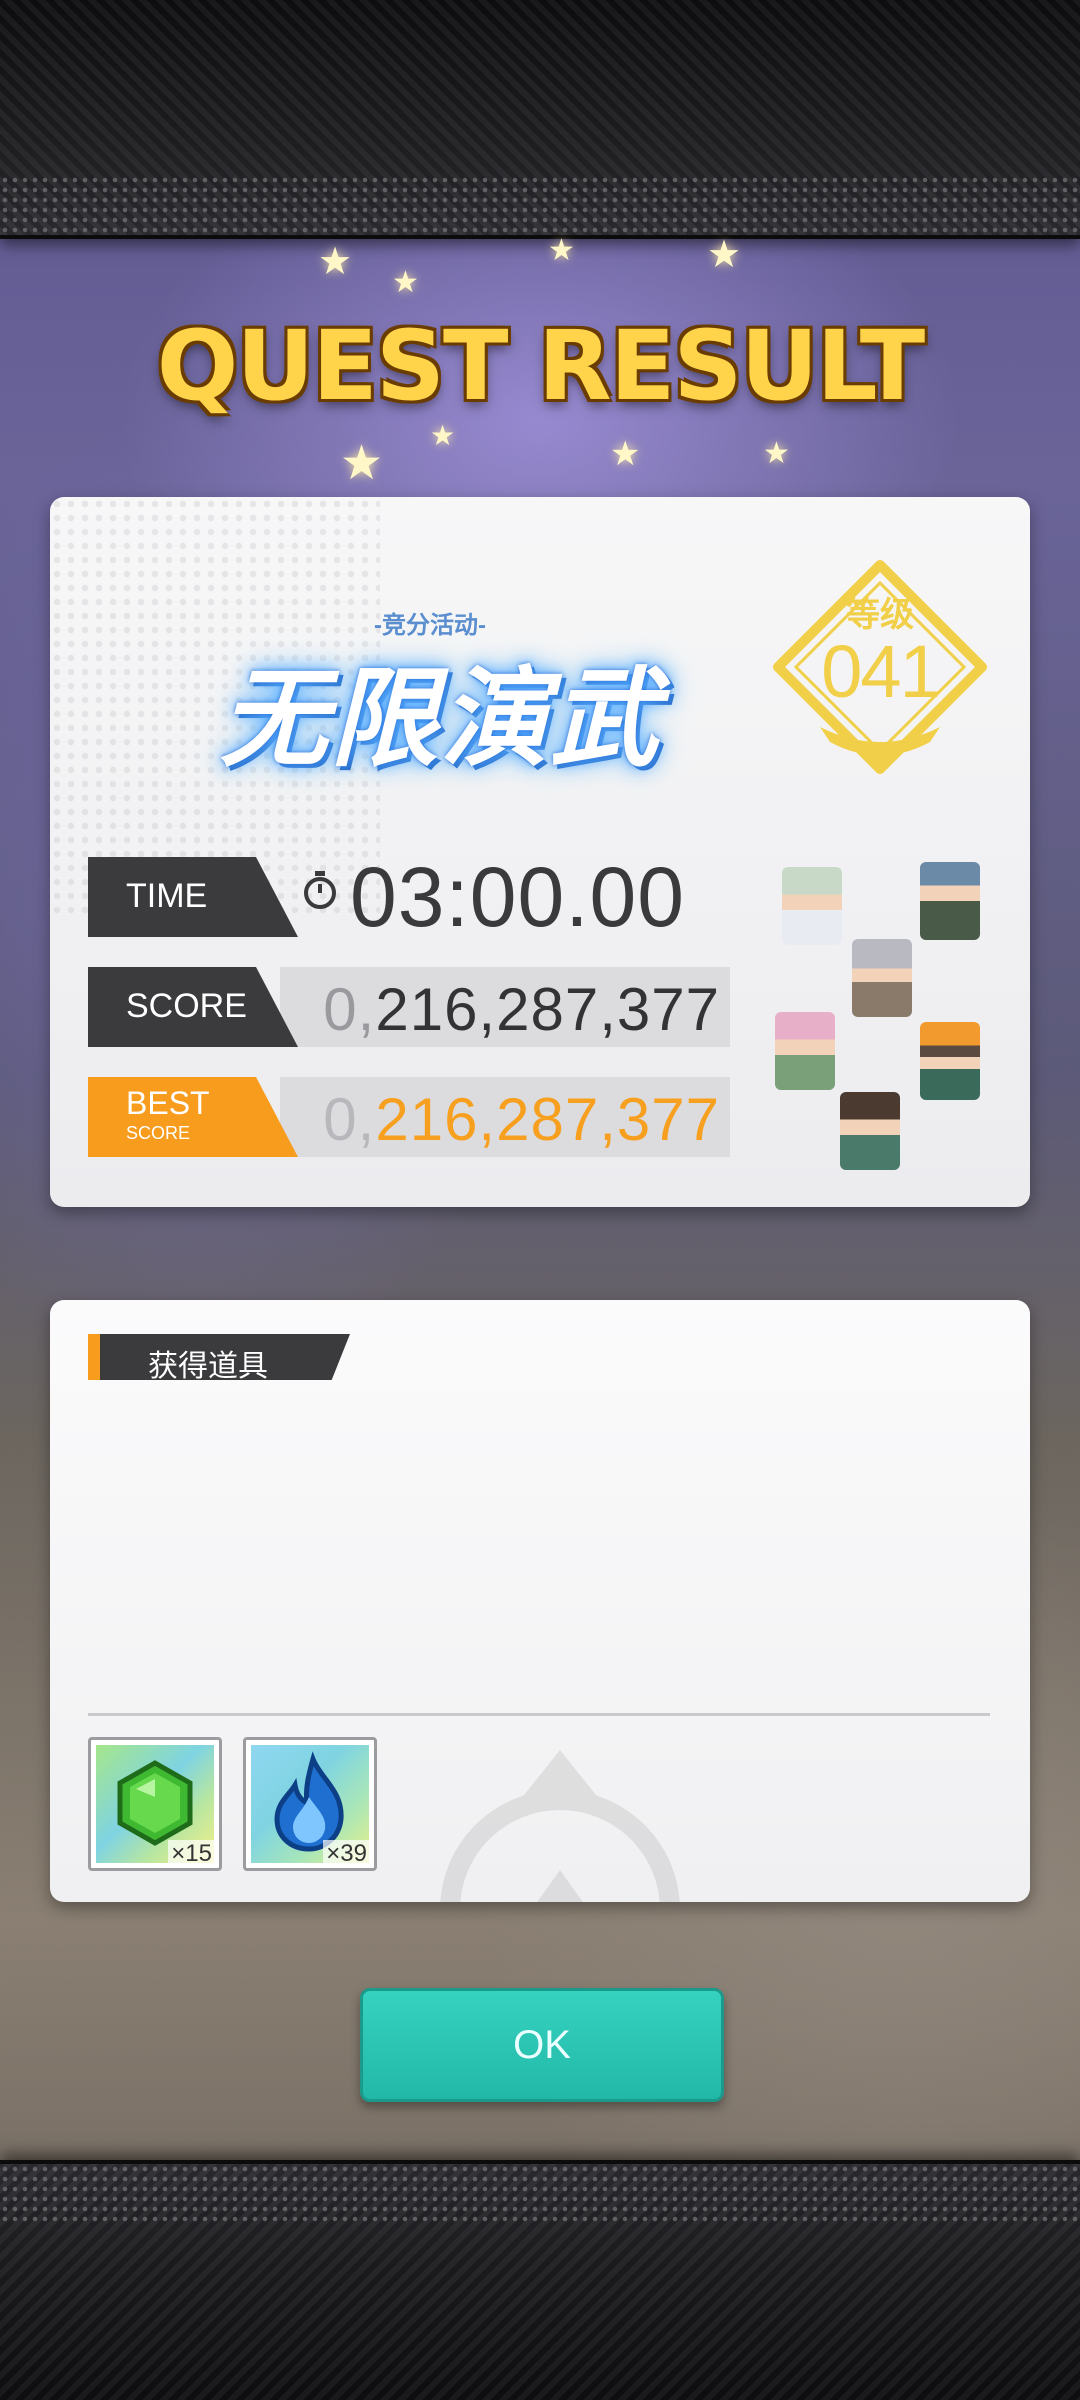  I want to click on score-value: 0,216,287,377, so click(521, 1009).